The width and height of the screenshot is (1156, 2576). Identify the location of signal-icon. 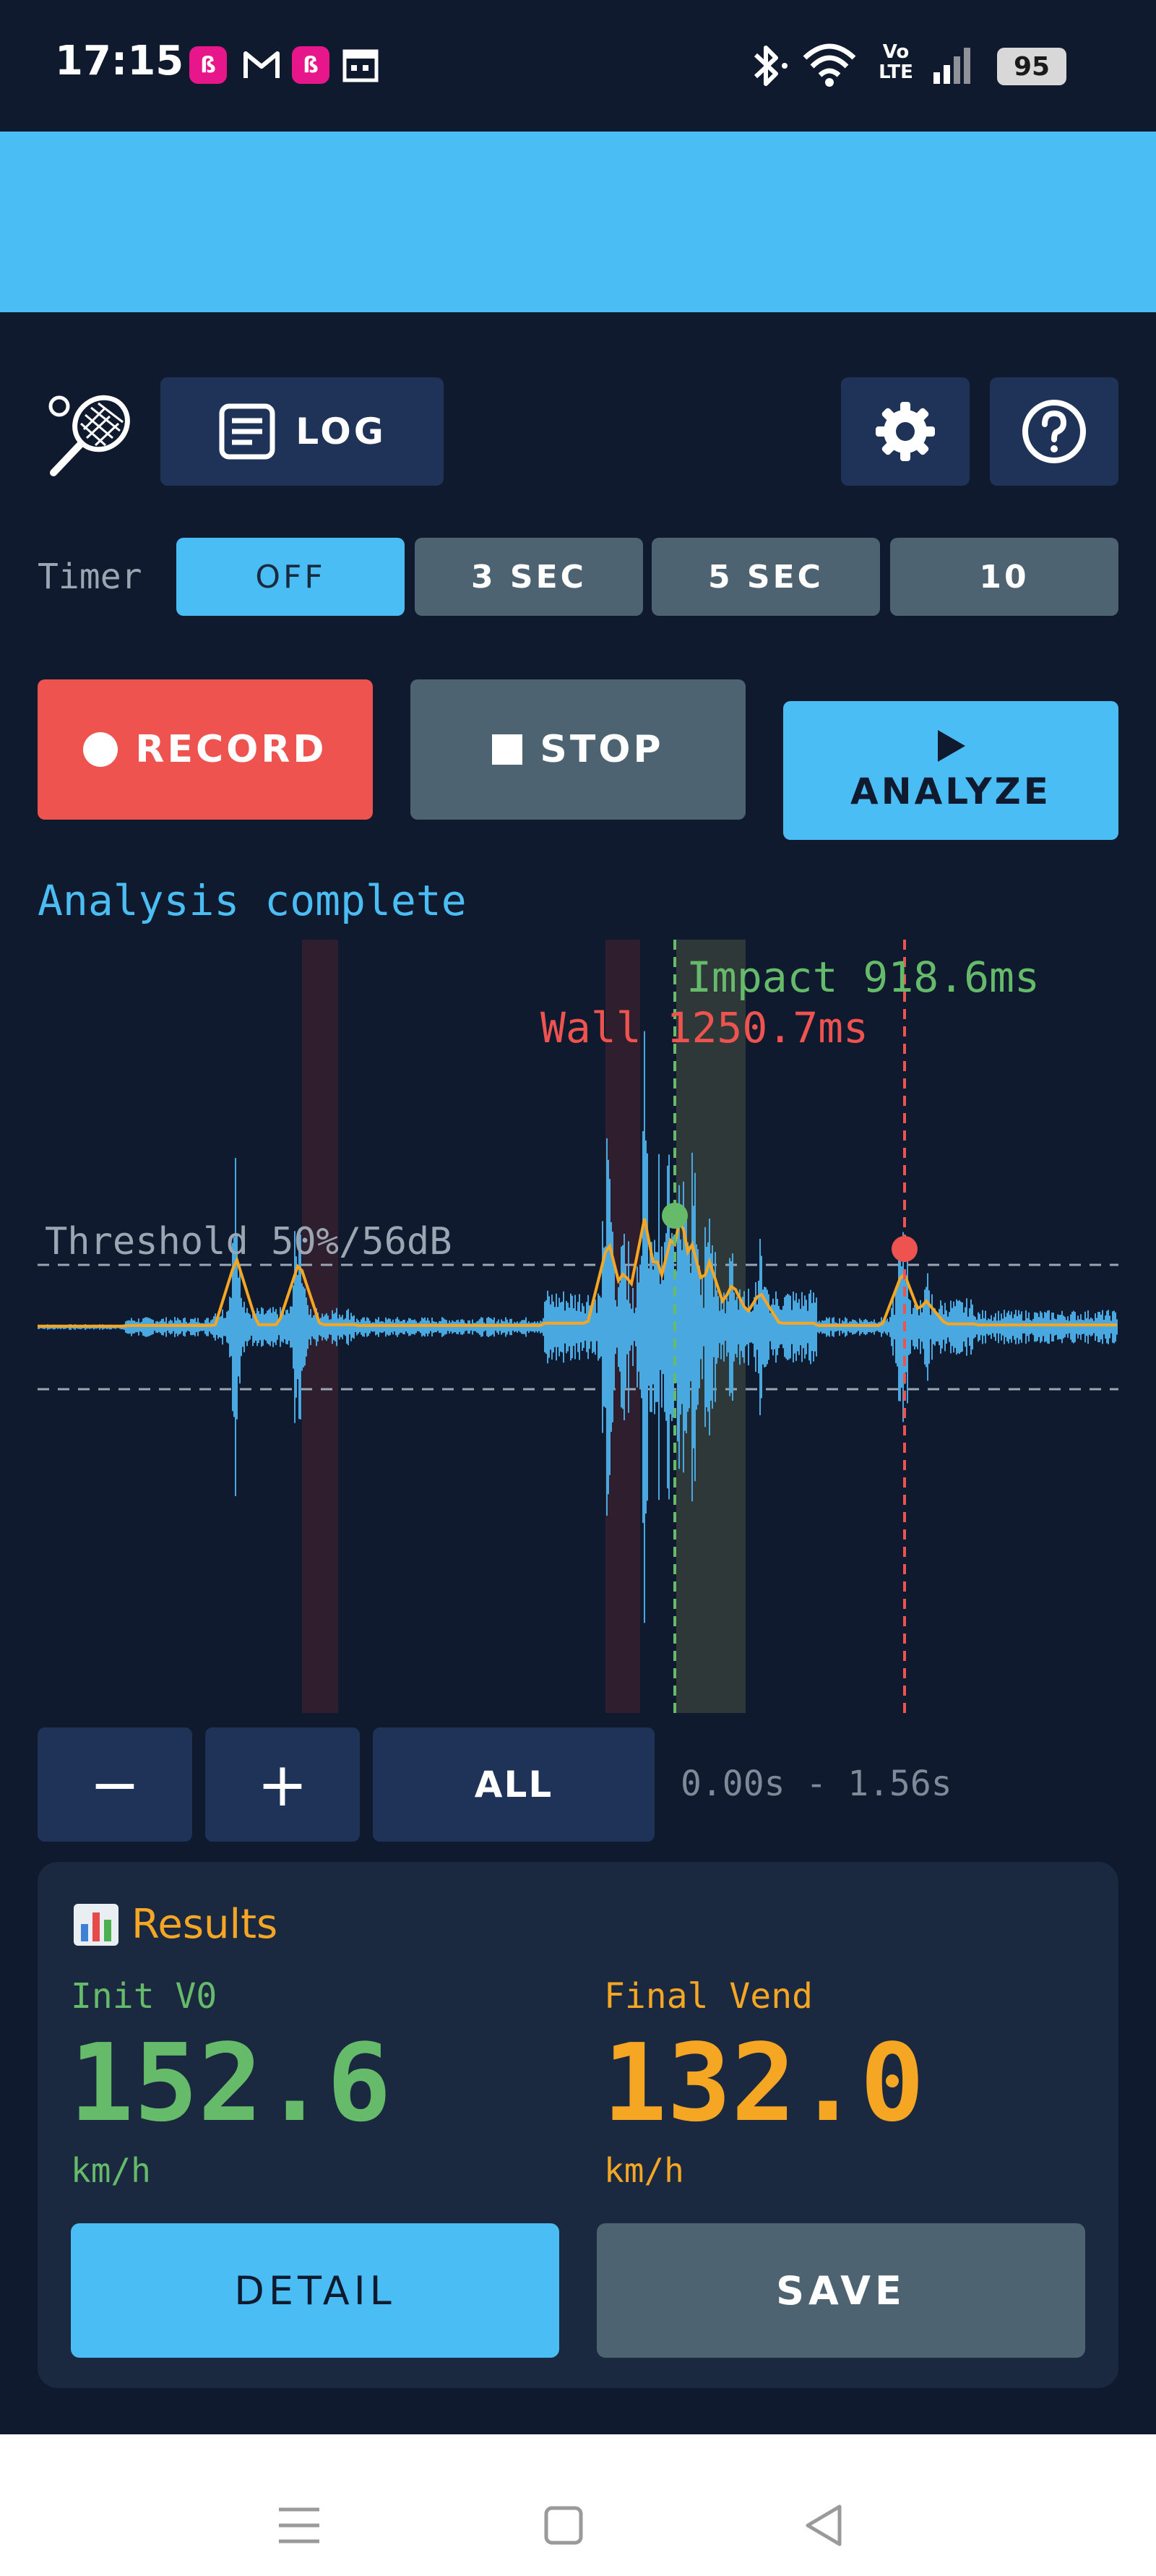
(952, 67).